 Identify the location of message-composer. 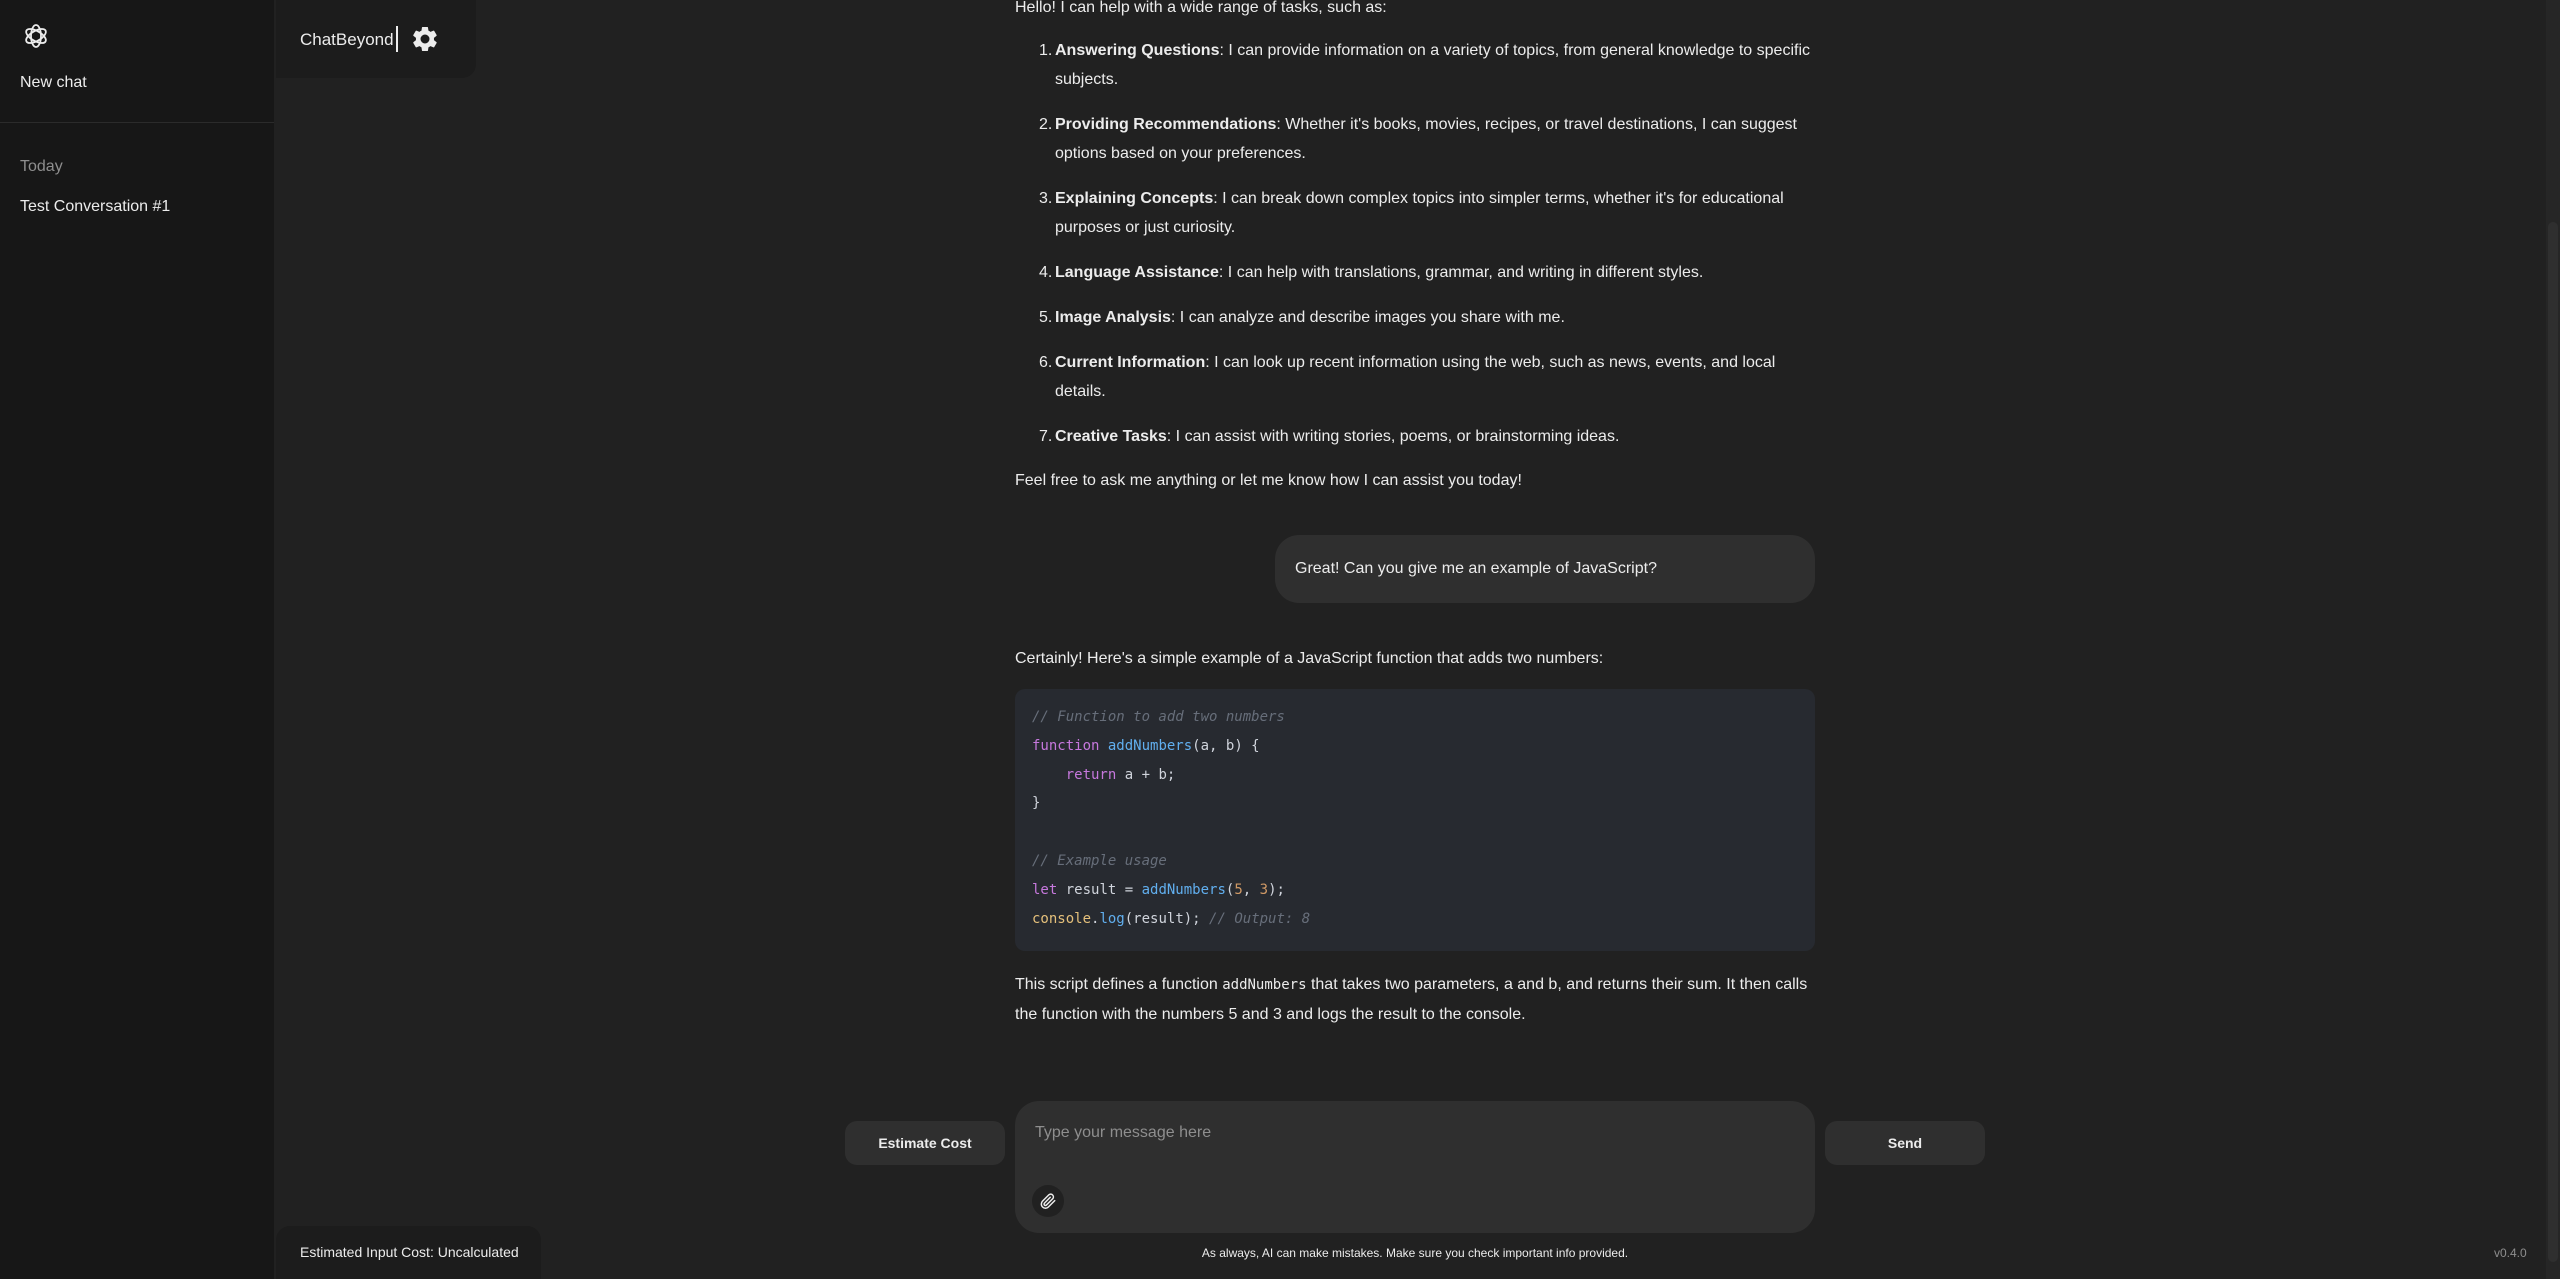
(1415, 1167).